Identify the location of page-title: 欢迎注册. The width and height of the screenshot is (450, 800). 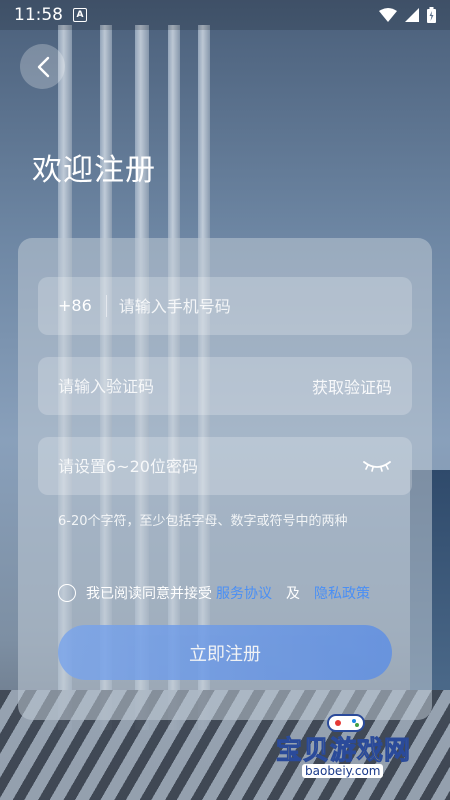
(94, 170).